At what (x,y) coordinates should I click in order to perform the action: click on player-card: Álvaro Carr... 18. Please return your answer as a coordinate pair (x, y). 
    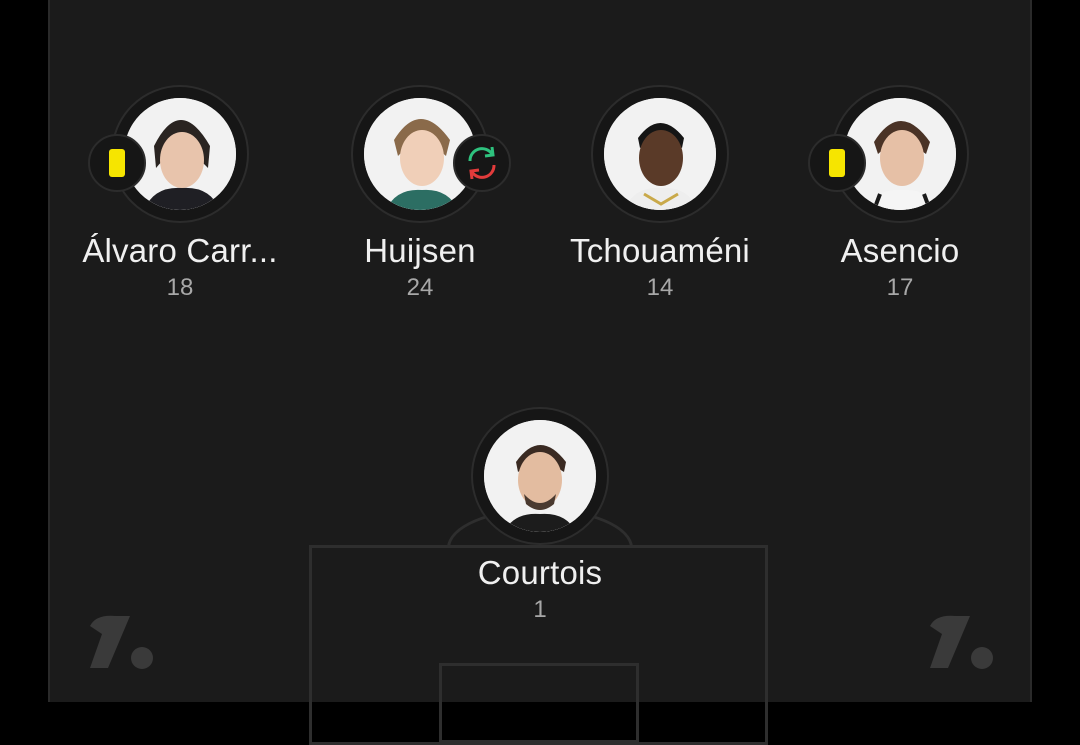
    Looking at the image, I should click on (180, 155).